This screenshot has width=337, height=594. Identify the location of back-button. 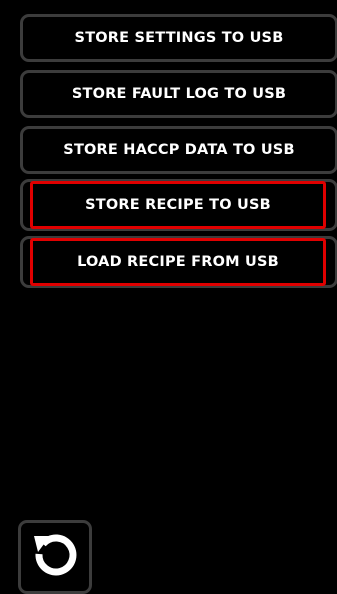
(55, 557).